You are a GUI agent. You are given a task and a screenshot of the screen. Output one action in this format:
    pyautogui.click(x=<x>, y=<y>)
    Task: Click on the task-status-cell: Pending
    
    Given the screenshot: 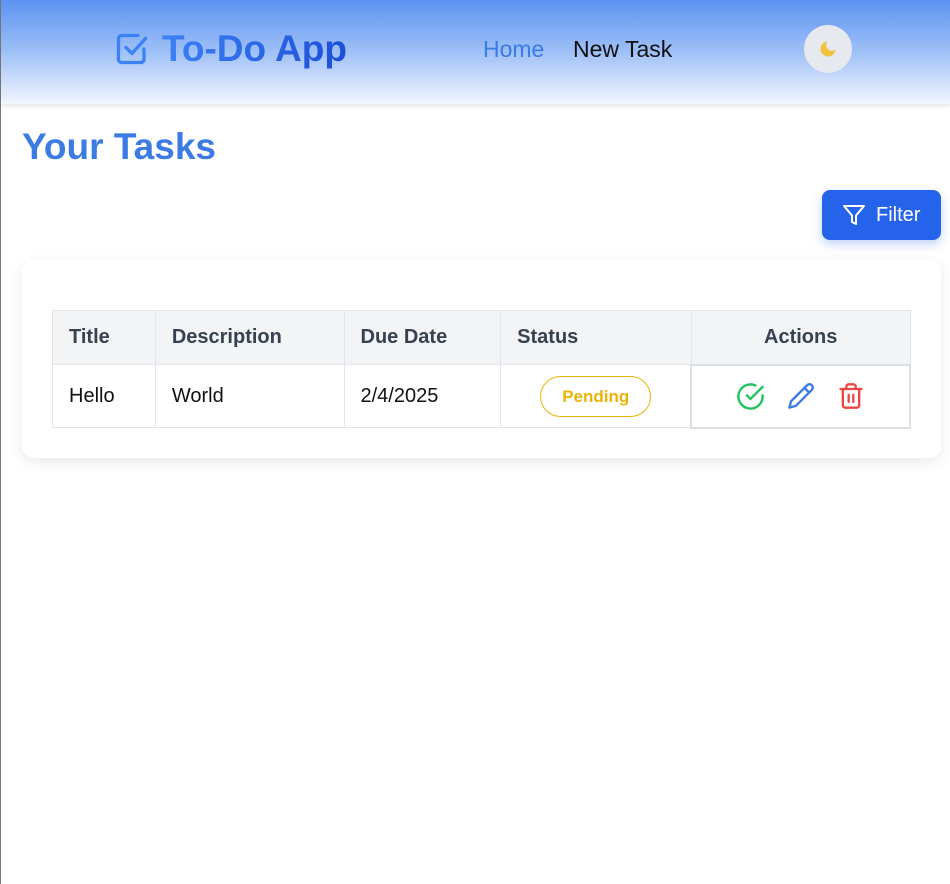 What is the action you would take?
    pyautogui.click(x=596, y=396)
    